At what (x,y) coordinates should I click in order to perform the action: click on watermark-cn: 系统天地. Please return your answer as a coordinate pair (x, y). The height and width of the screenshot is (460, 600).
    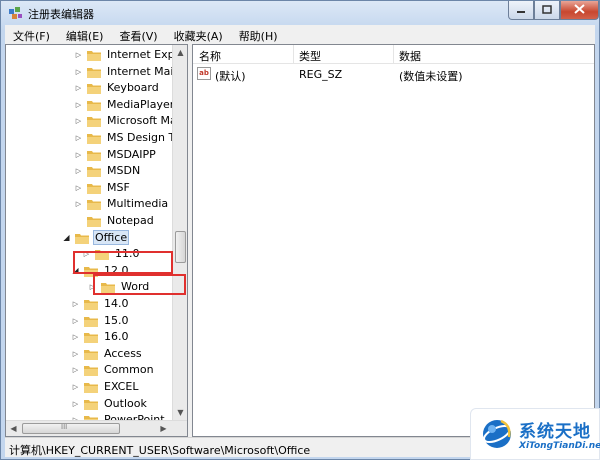
    Looking at the image, I should click on (555, 432).